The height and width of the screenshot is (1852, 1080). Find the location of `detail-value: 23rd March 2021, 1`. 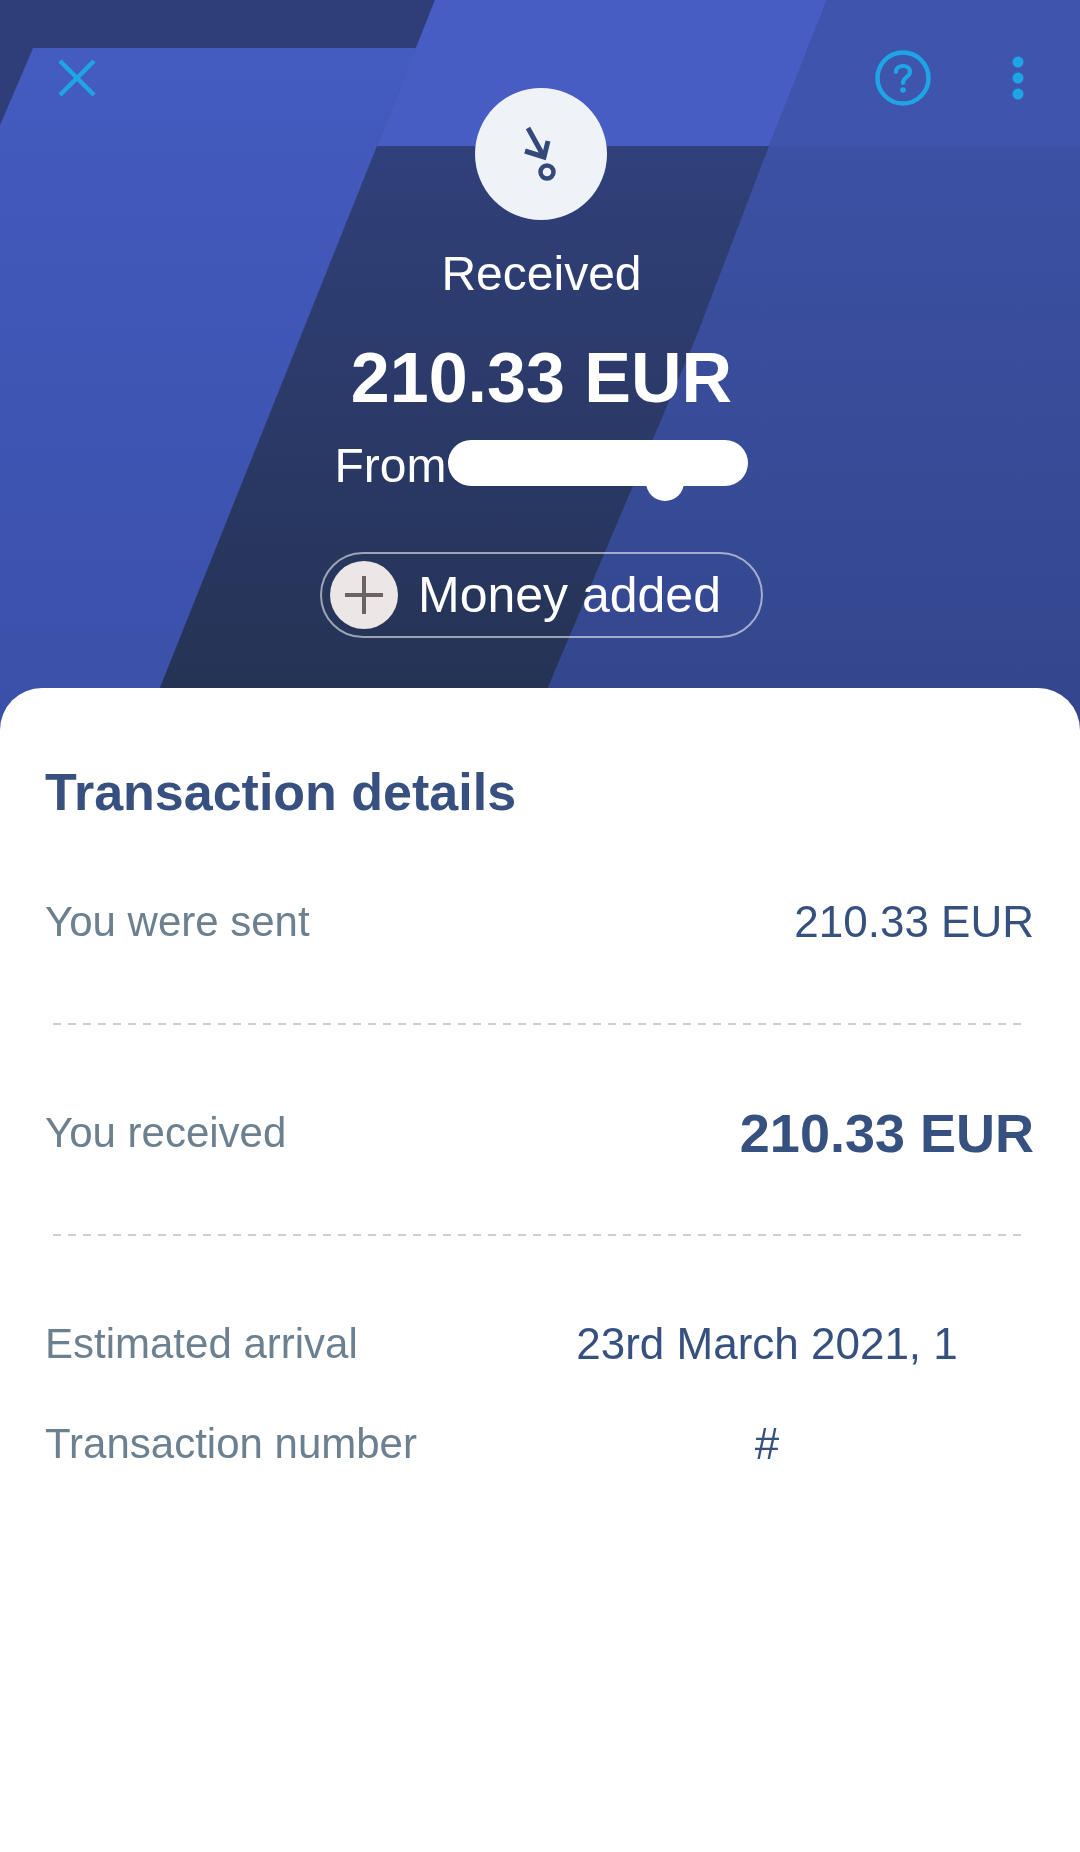

detail-value: 23rd March 2021, 1 is located at coordinates (767, 1344).